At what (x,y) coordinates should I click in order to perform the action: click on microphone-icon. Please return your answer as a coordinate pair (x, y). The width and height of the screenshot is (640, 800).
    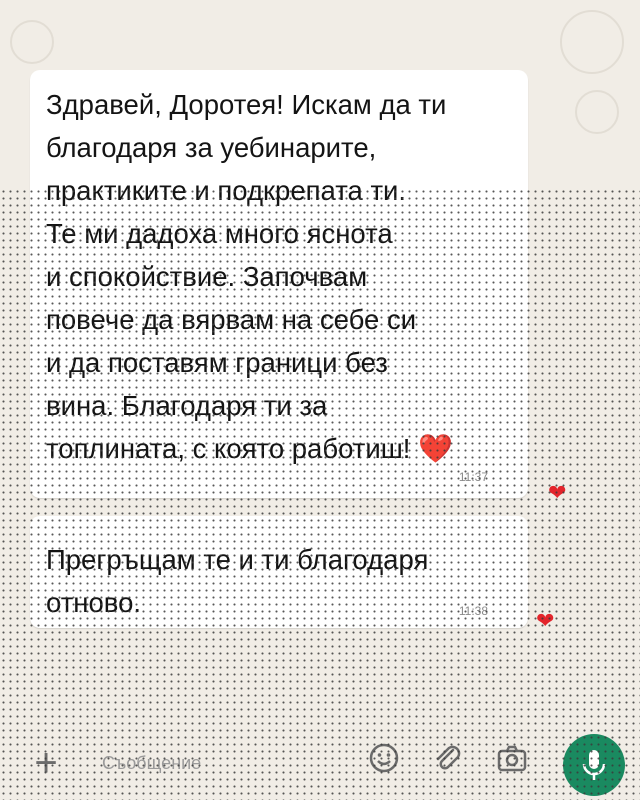
    Looking at the image, I should click on (594, 765).